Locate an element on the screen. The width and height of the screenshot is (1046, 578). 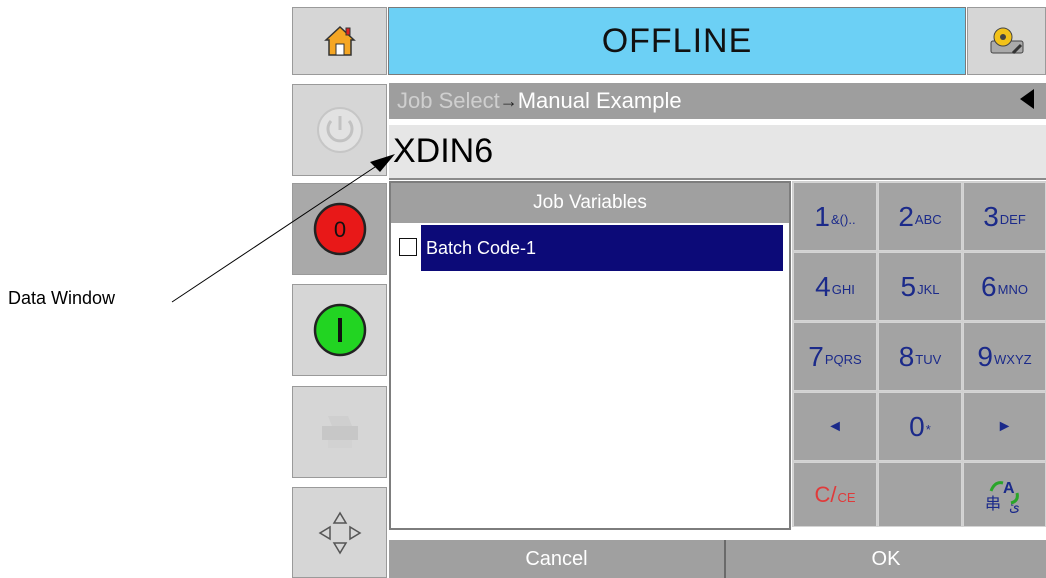
annotation-pointer is located at coordinates (283, 228).